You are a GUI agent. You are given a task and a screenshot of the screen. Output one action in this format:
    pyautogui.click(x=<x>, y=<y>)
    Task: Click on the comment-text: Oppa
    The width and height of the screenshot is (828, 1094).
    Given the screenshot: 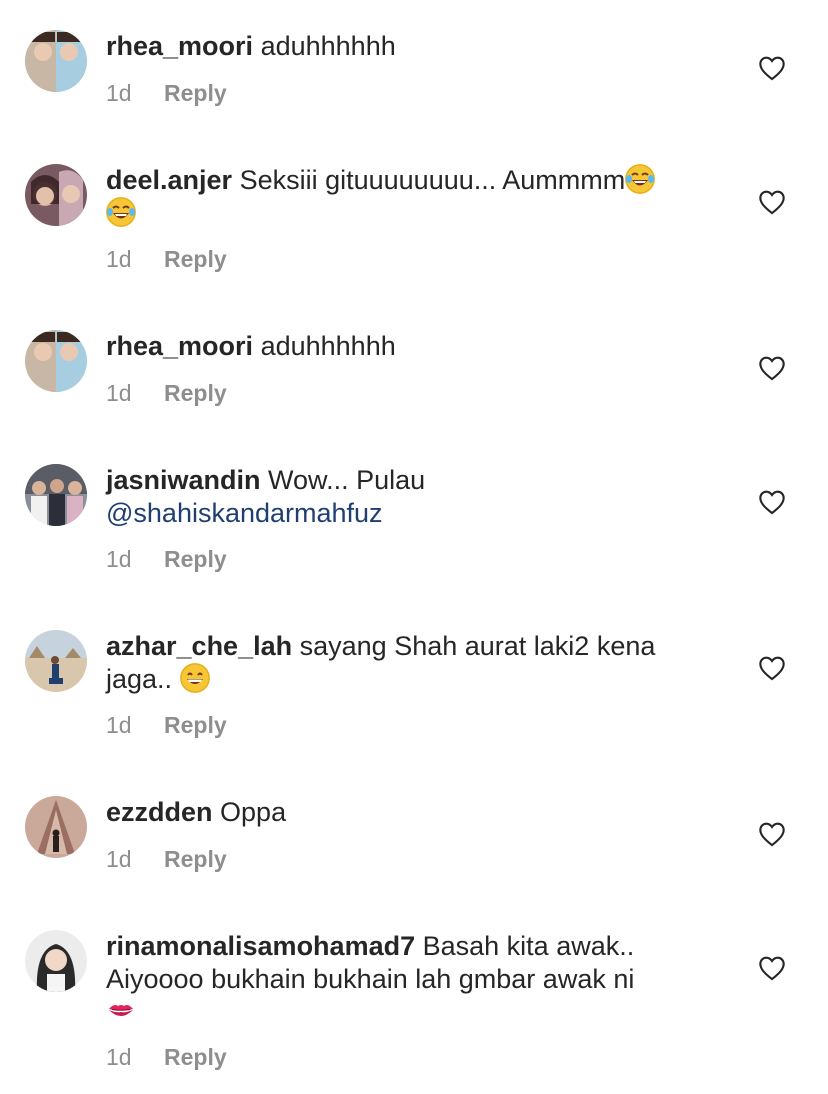 What is the action you would take?
    pyautogui.click(x=253, y=812)
    